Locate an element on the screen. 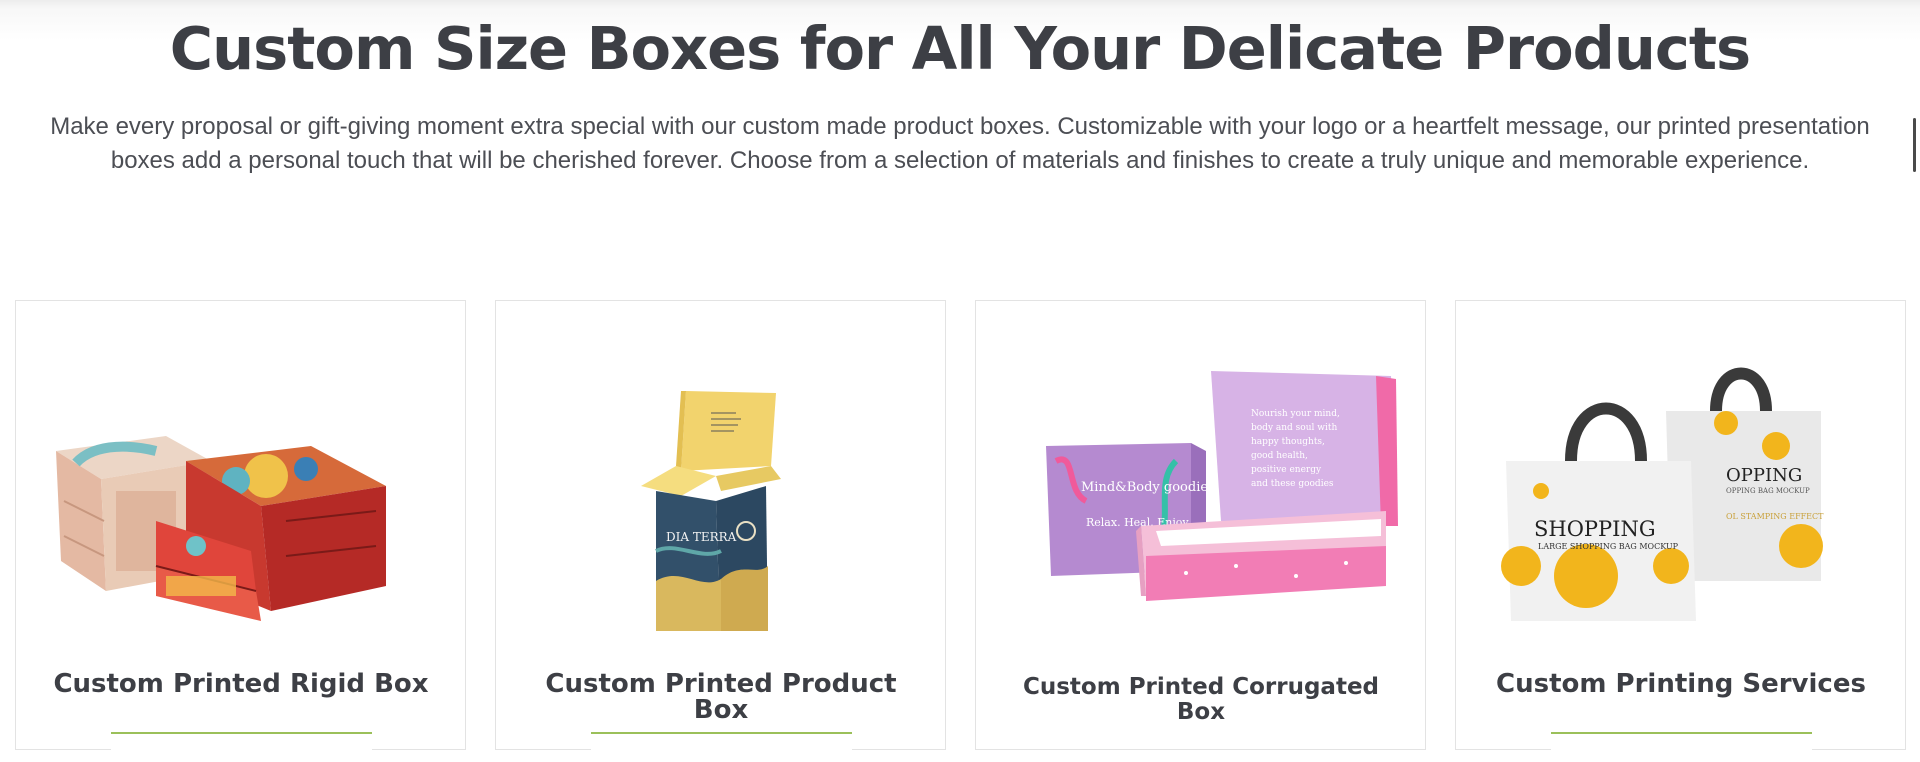 The height and width of the screenshot is (762, 1920). product-title: Custom Printed Corrugated Box is located at coordinates (1201, 700).